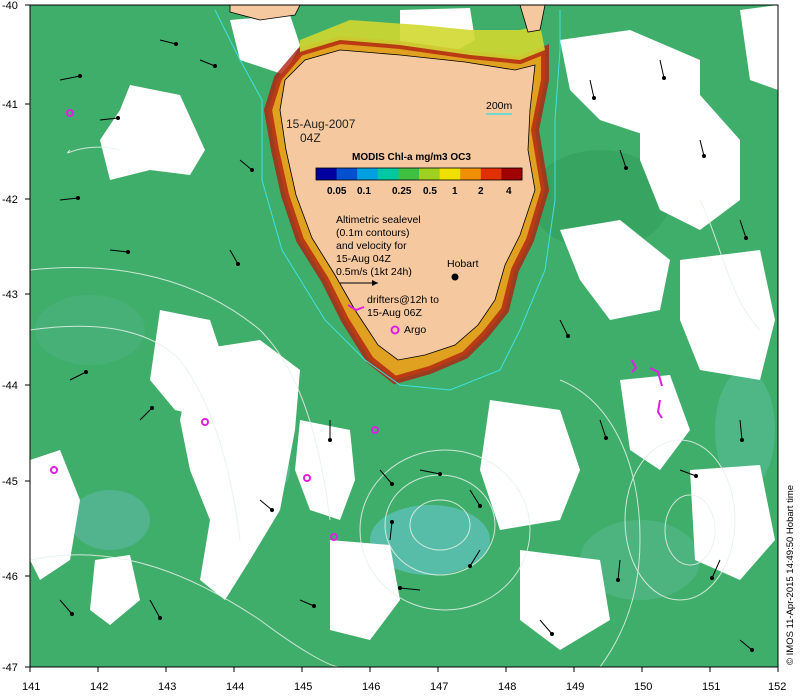 The width and height of the screenshot is (800, 700). Describe the element at coordinates (10, 6) in the screenshot. I see `y-tick-label: -40` at that location.